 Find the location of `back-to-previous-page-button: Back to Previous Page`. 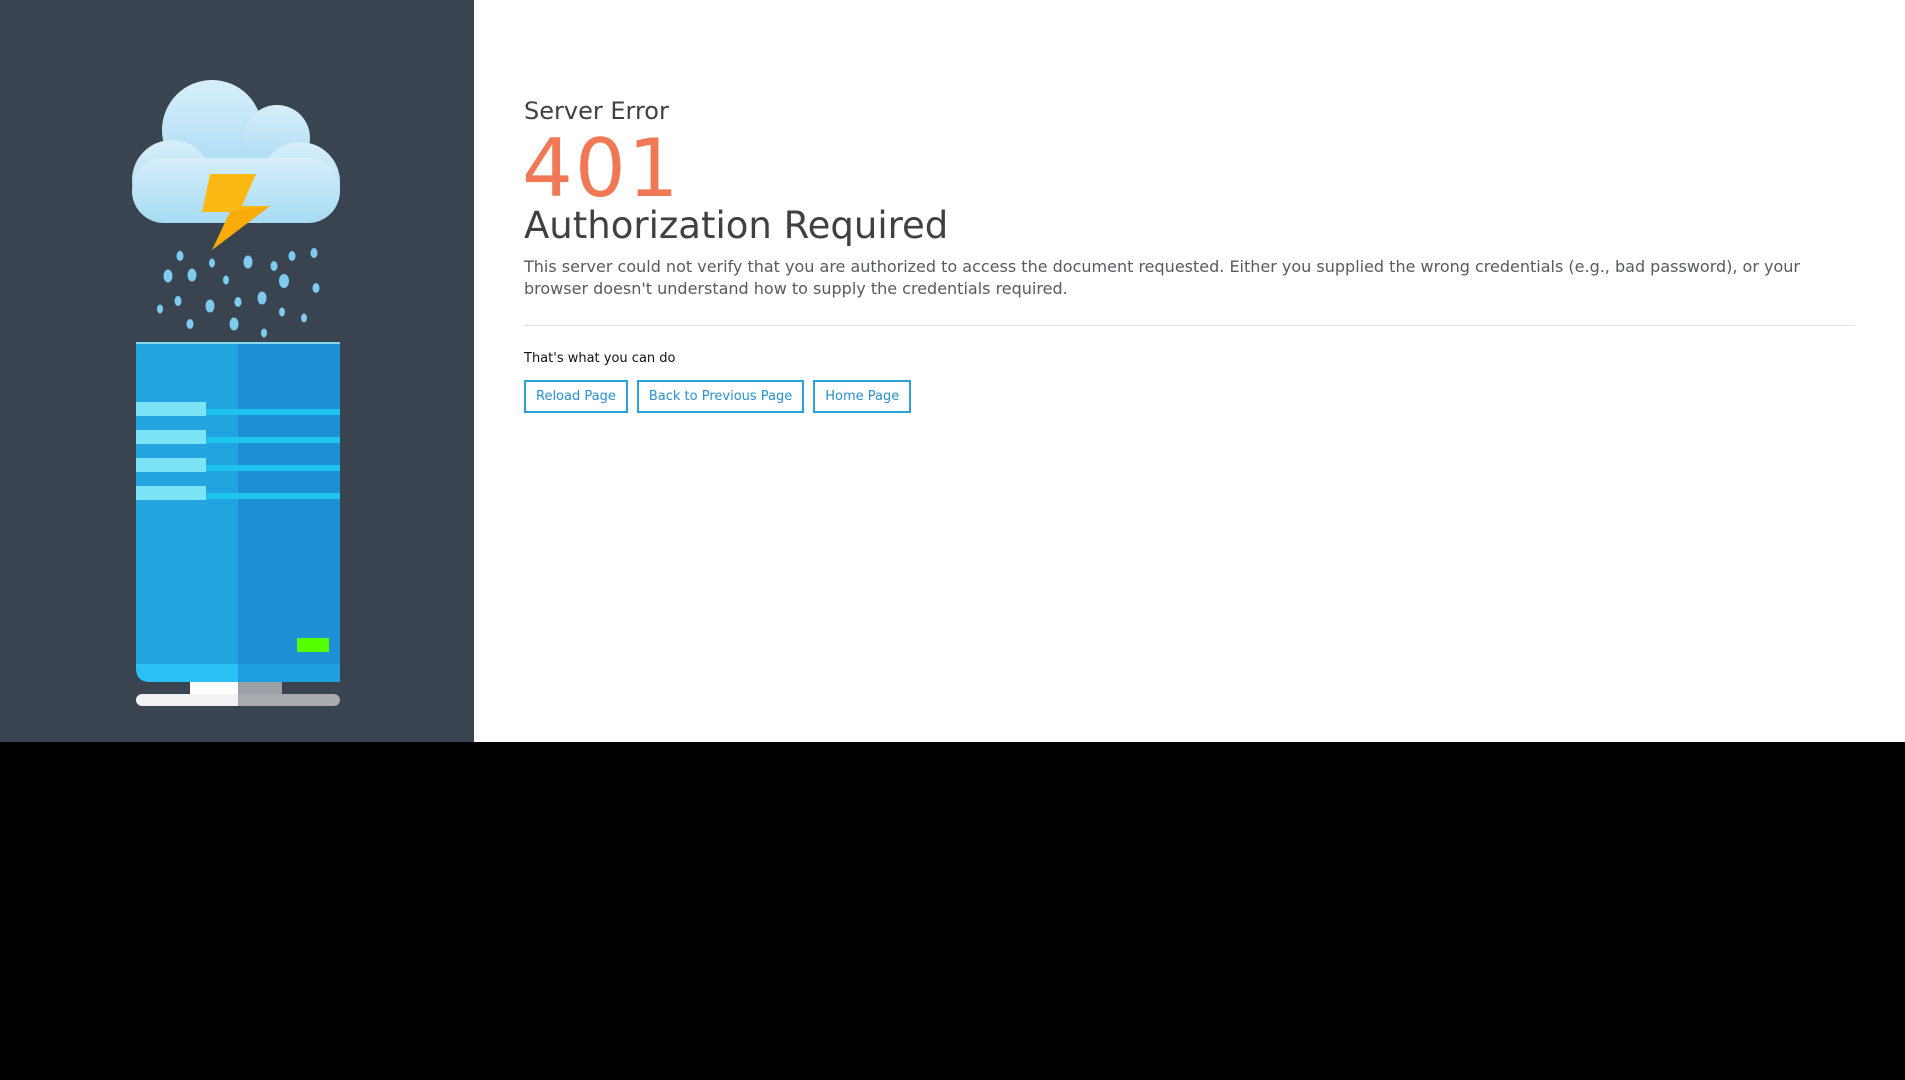

back-to-previous-page-button: Back to Previous Page is located at coordinates (720, 396).